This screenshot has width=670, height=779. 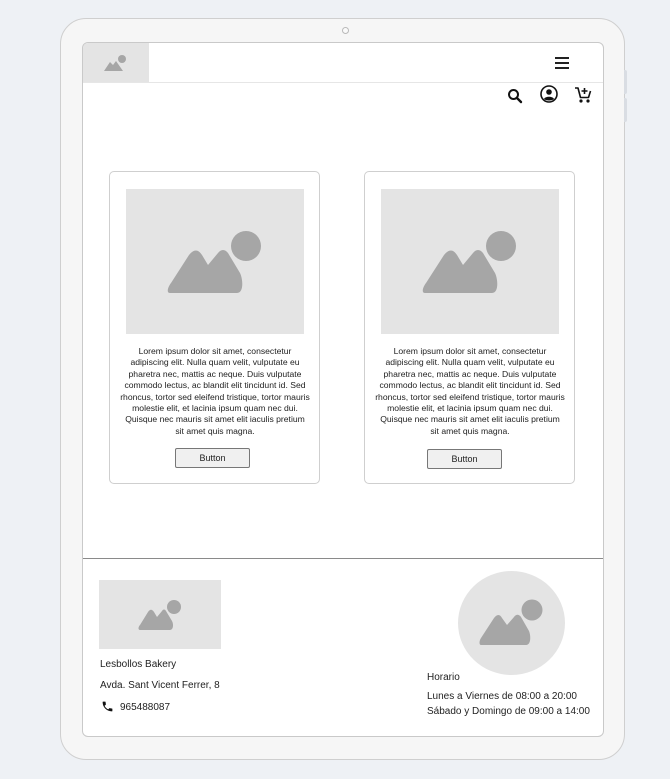 What do you see at coordinates (343, 63) in the screenshot?
I see `header-bar` at bounding box center [343, 63].